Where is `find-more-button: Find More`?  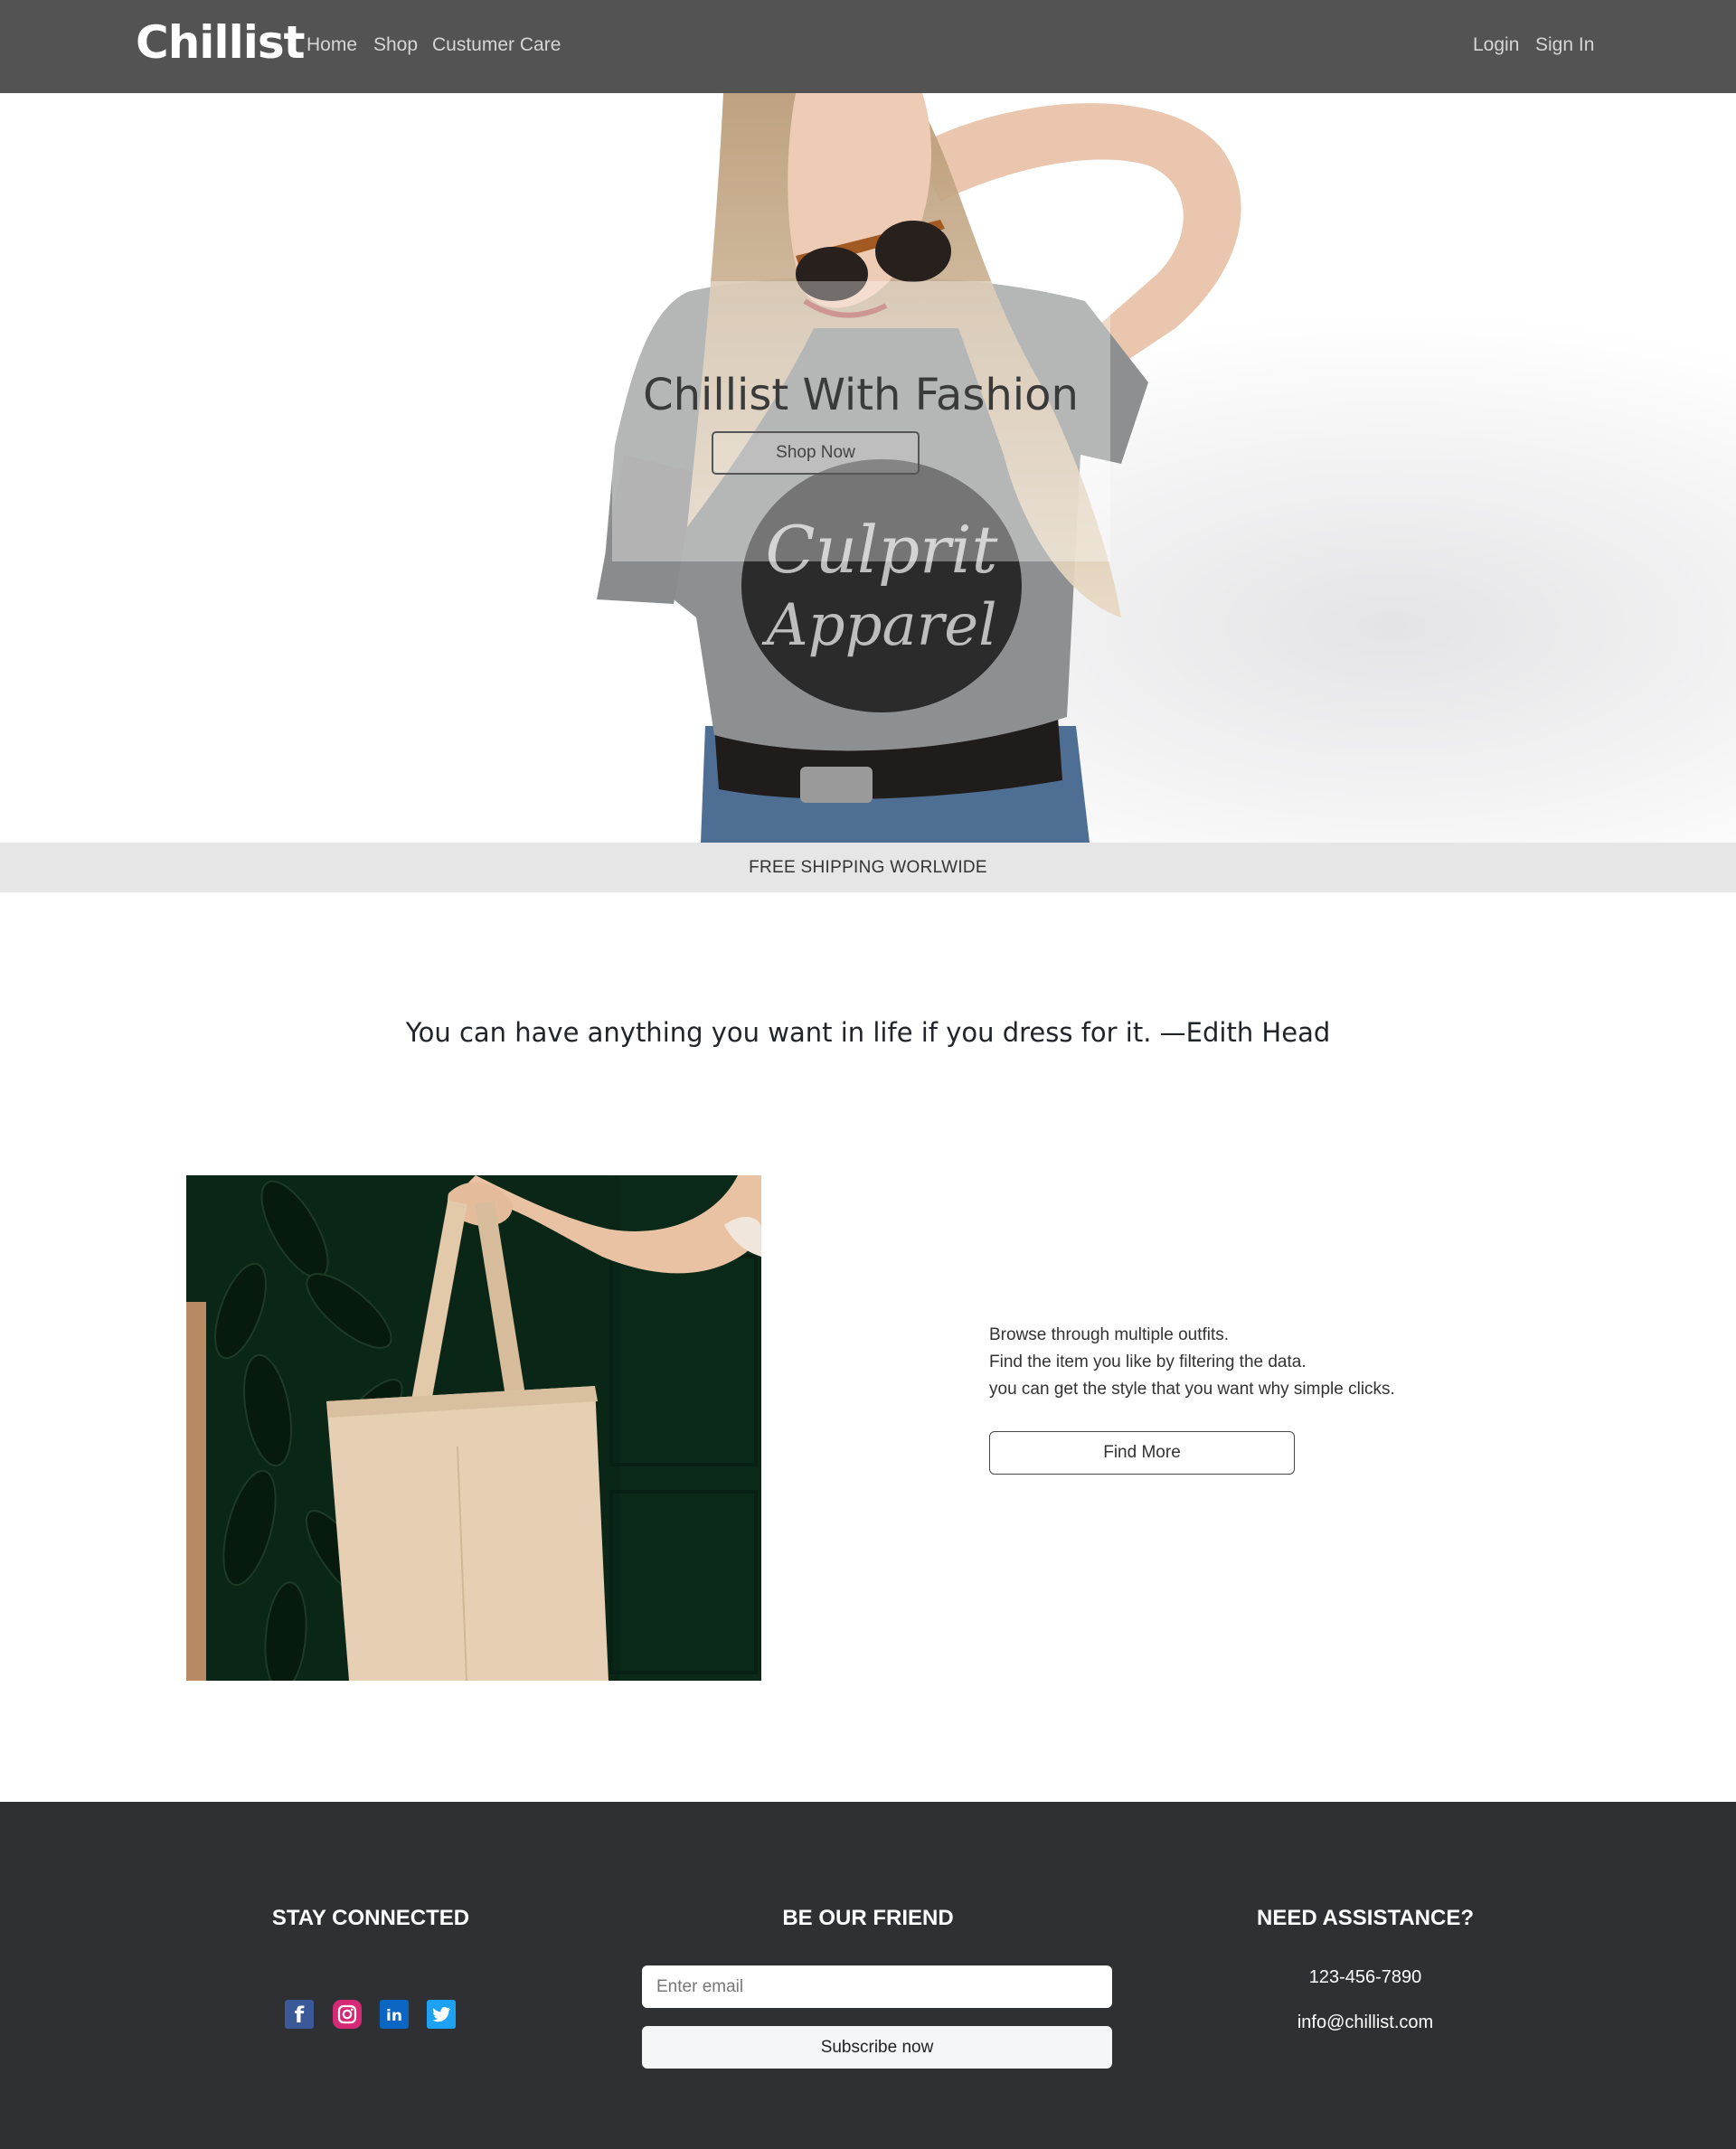 find-more-button: Find More is located at coordinates (1142, 1453).